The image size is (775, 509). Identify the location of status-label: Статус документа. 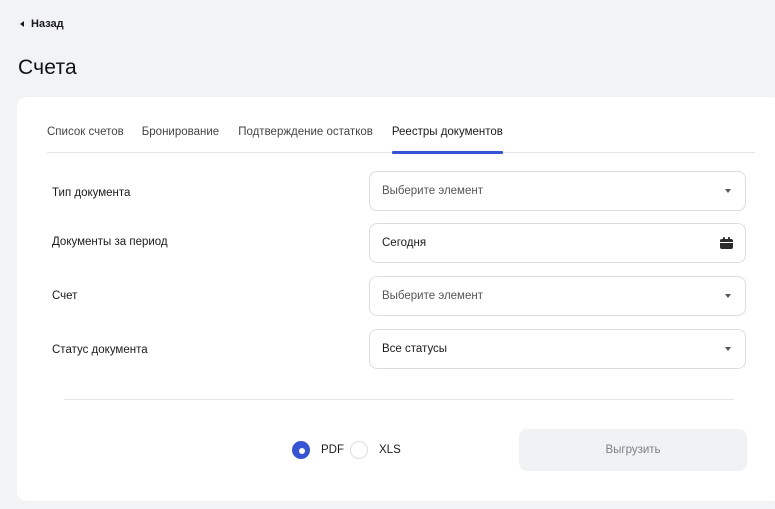
(100, 350).